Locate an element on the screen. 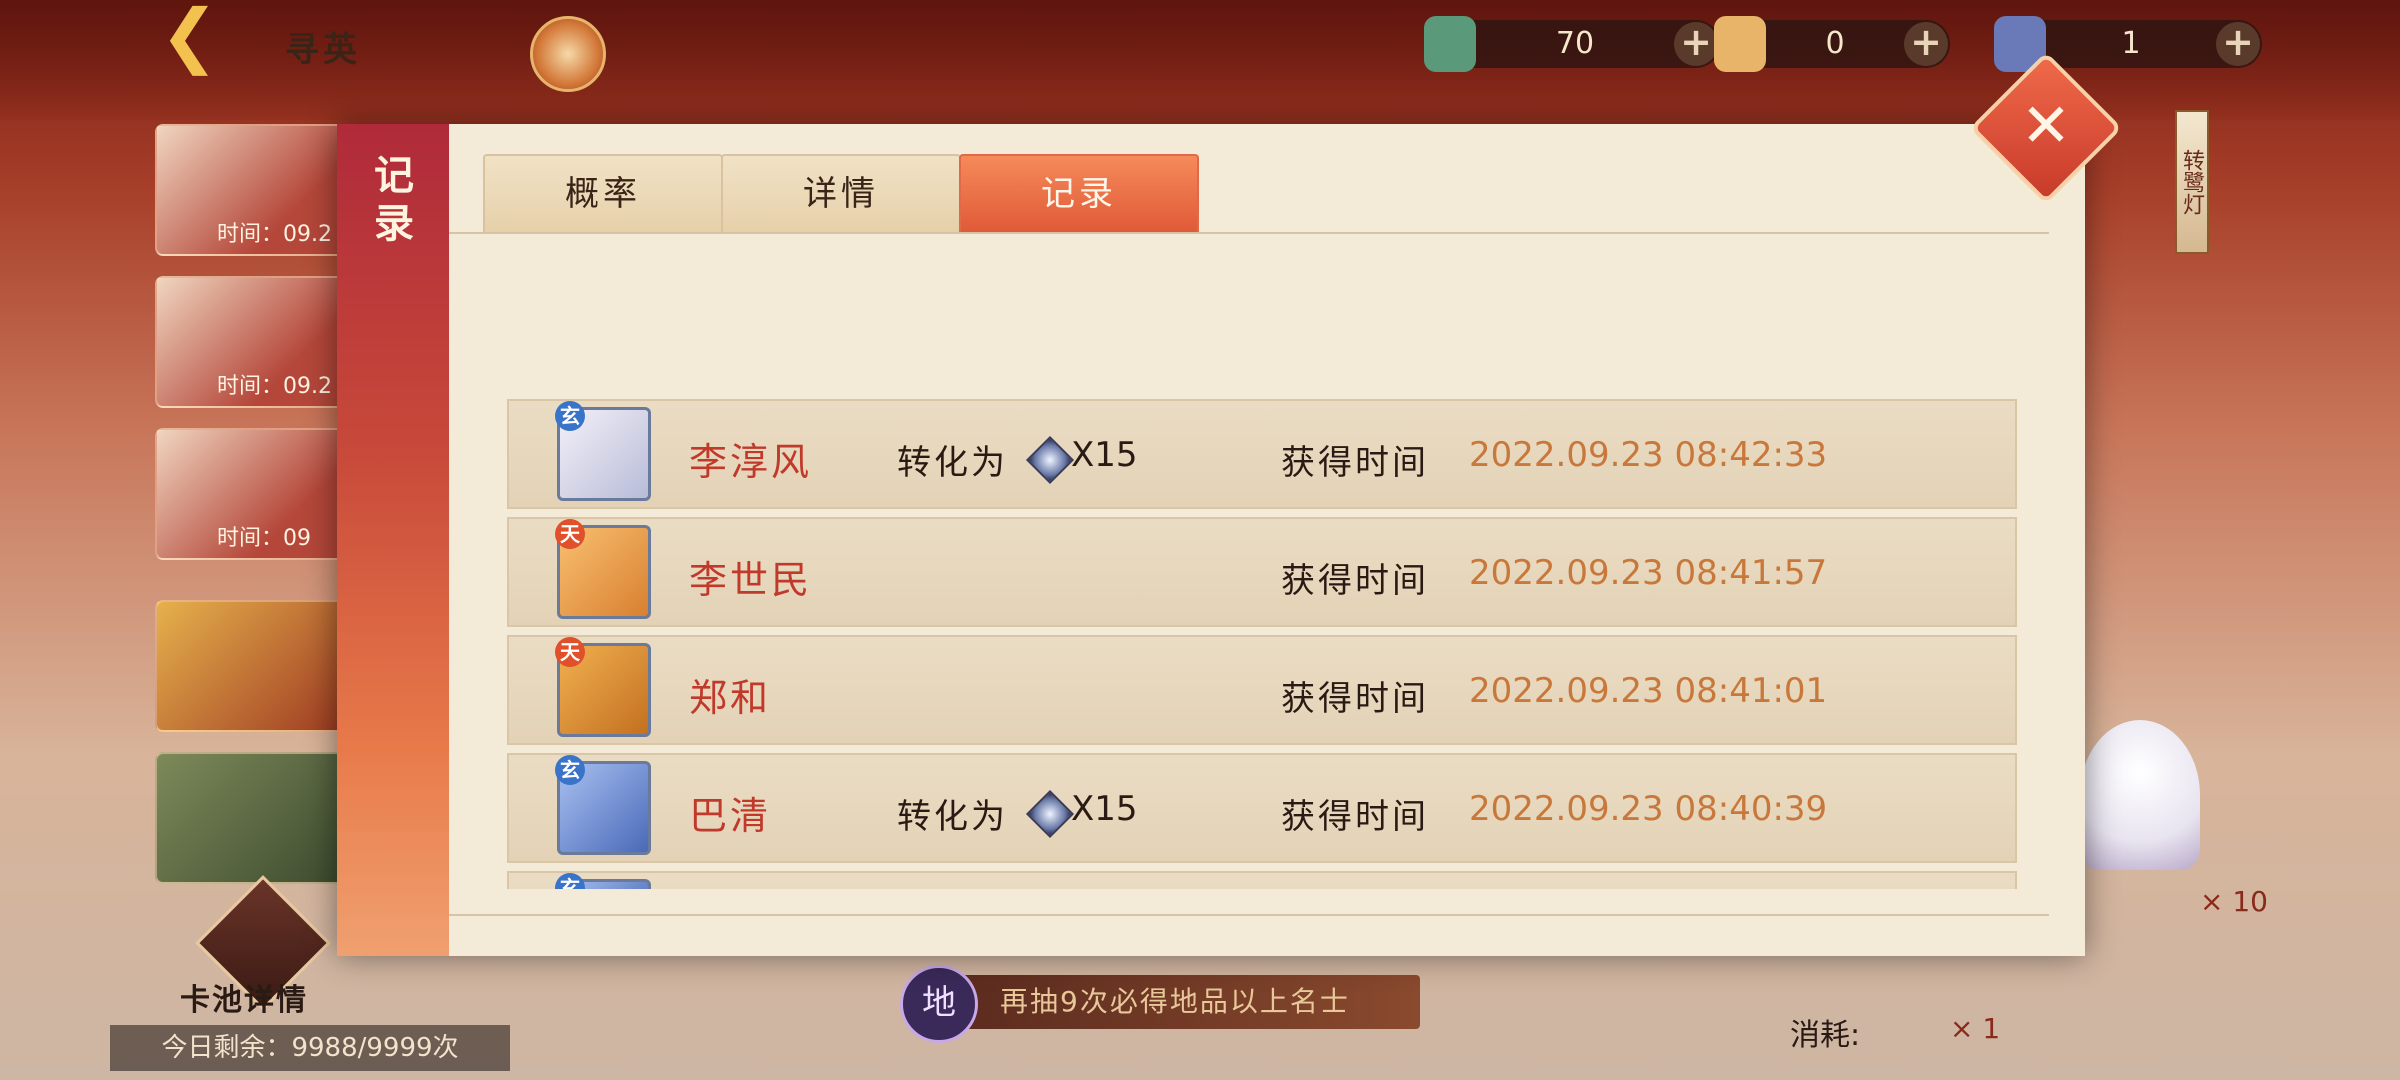 The image size is (2400, 1080). list-item: 天 李世民 获得时间 2022.09.23 08:41:57 is located at coordinates (1262, 572).